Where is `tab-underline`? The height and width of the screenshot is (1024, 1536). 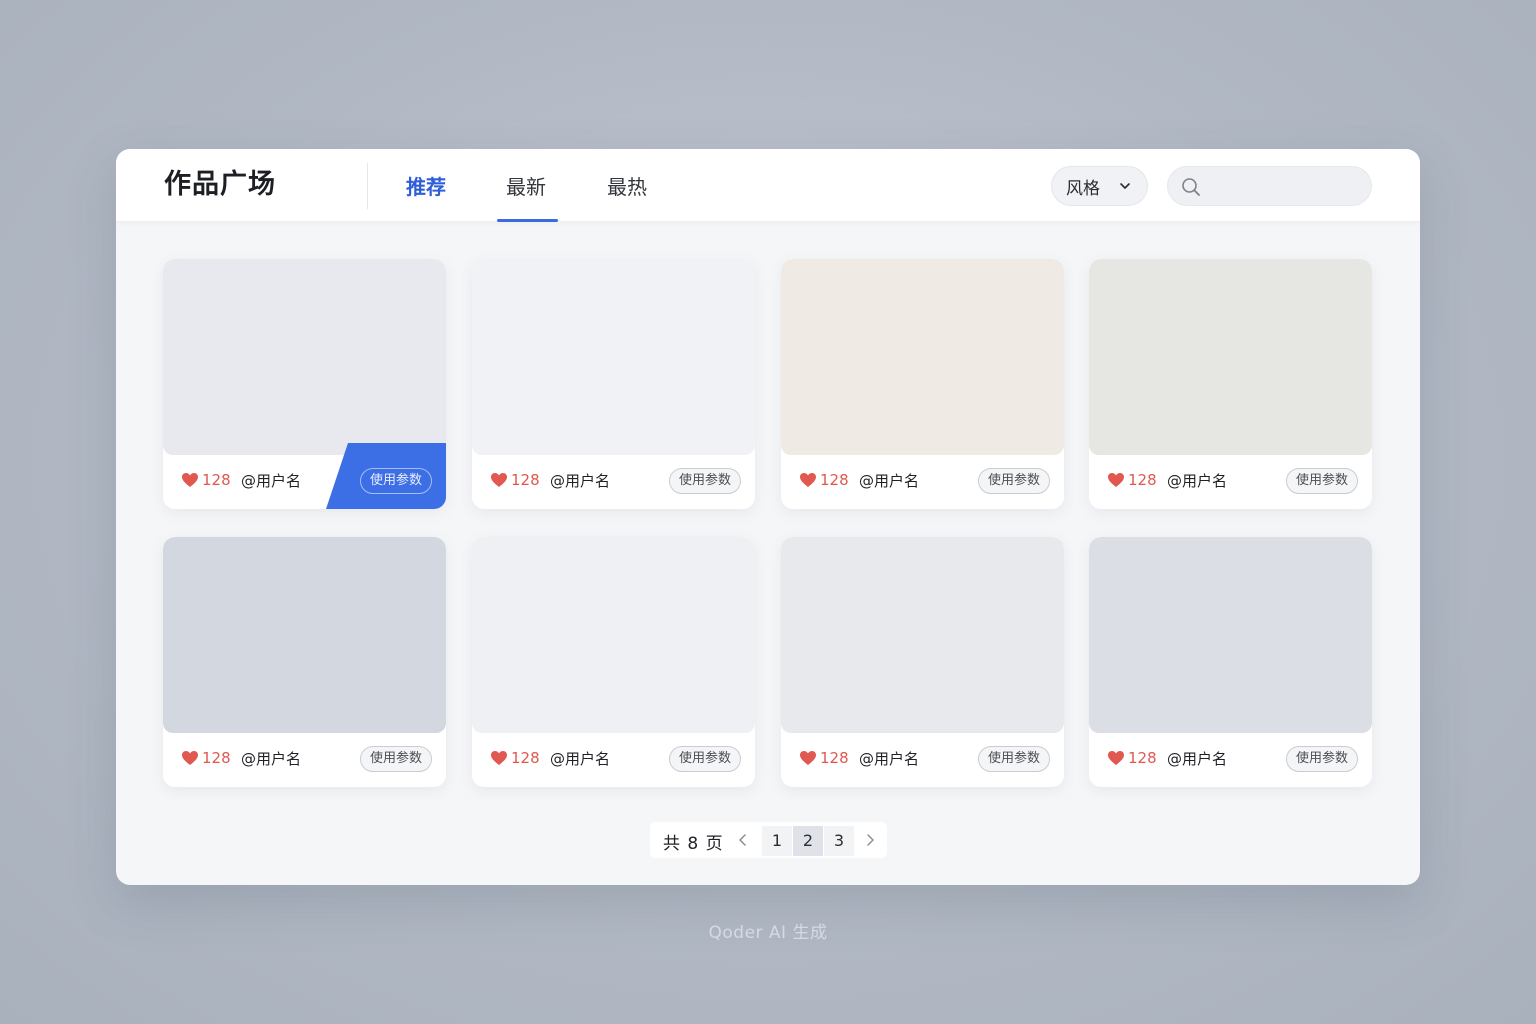 tab-underline is located at coordinates (527, 220).